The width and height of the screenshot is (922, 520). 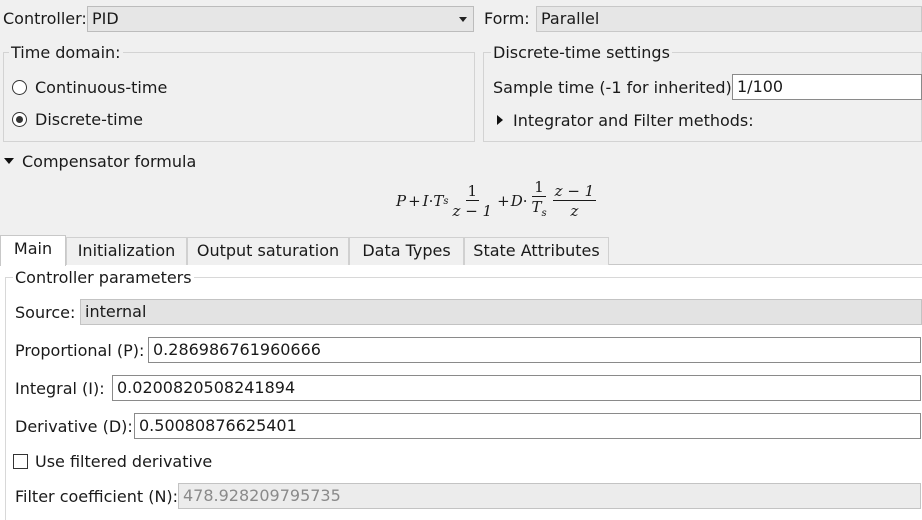 What do you see at coordinates (45, 18) in the screenshot?
I see `controller-label: Controller:` at bounding box center [45, 18].